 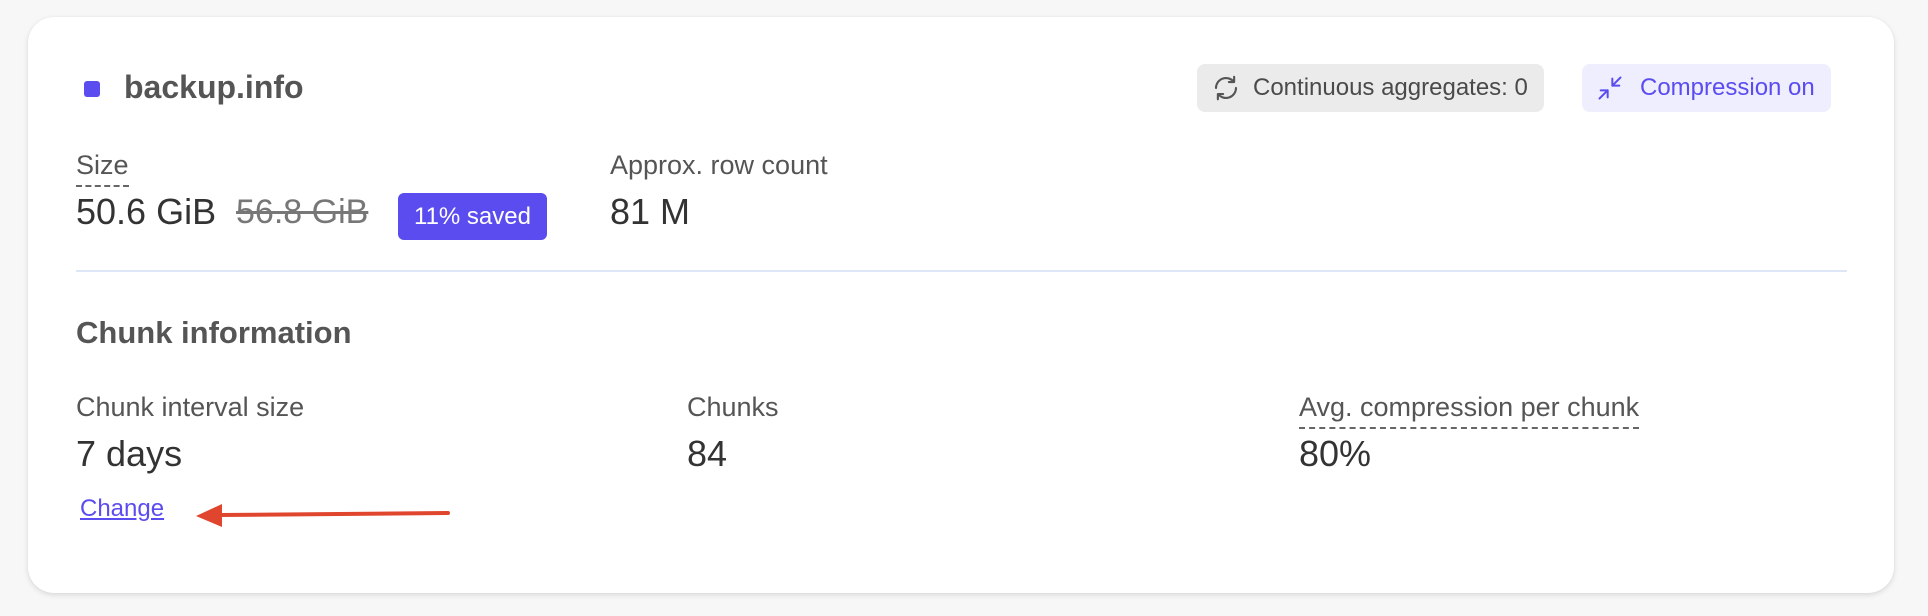 What do you see at coordinates (472, 216) in the screenshot?
I see `saved-badge: 11% saved` at bounding box center [472, 216].